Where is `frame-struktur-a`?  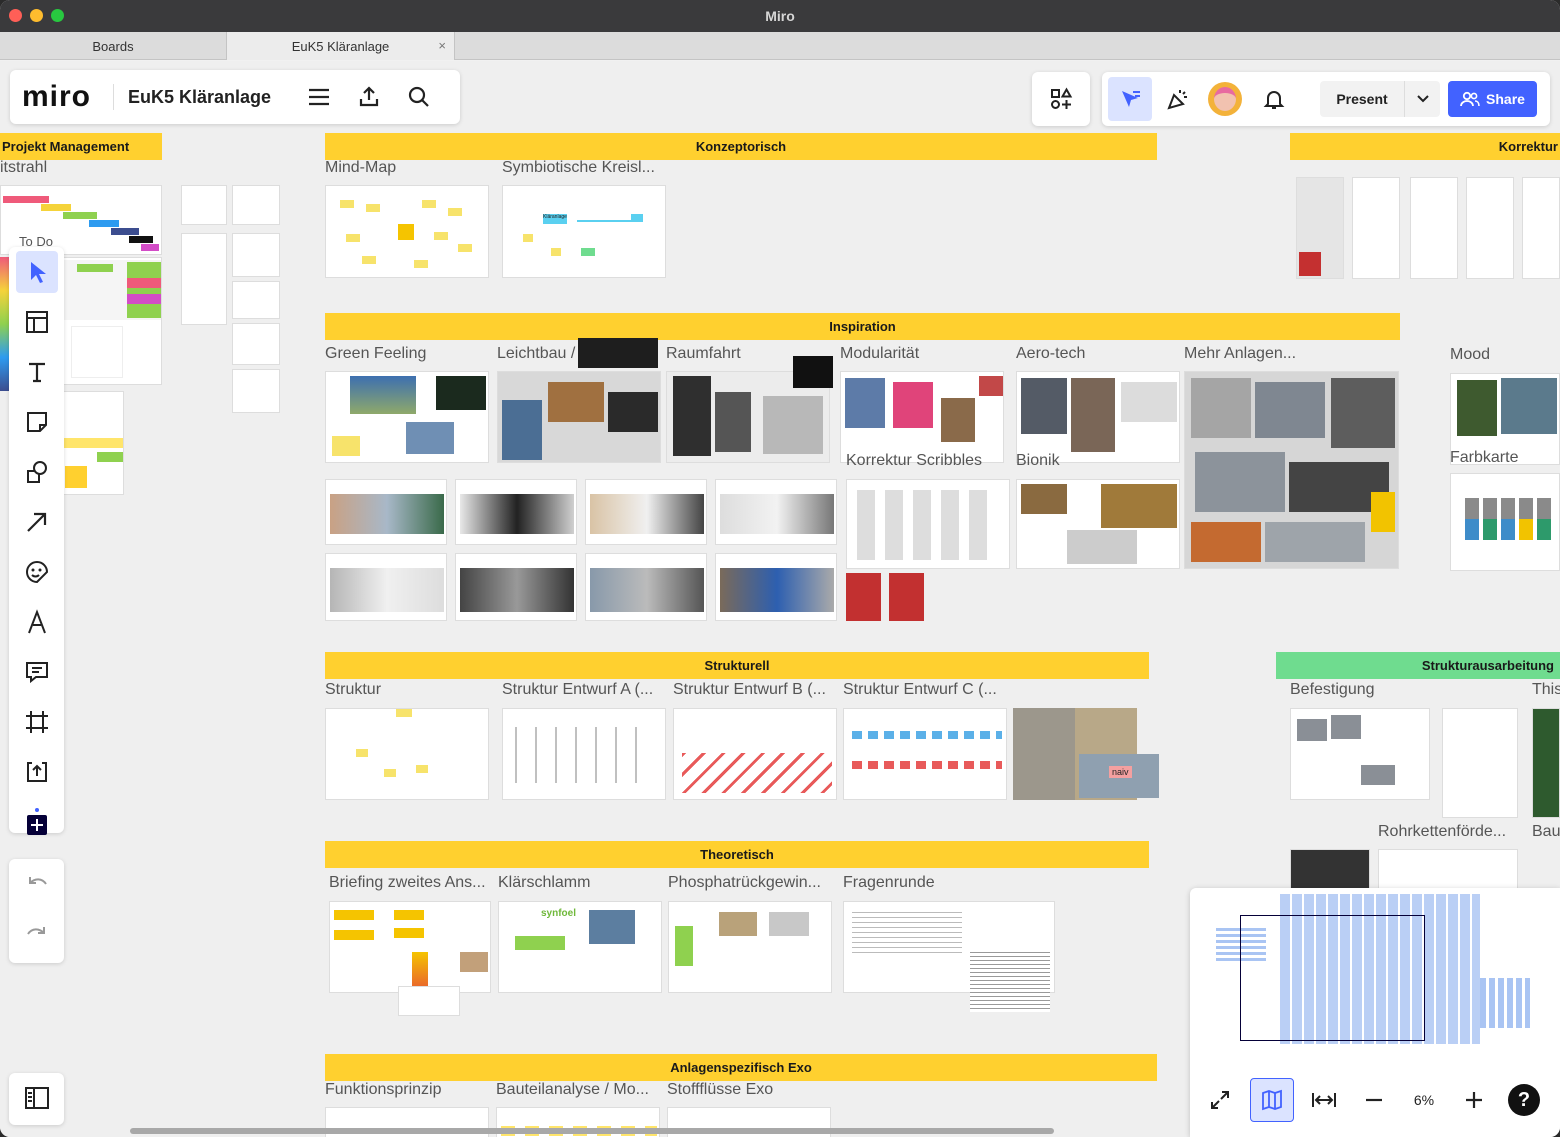
frame-struktur-a is located at coordinates (584, 754).